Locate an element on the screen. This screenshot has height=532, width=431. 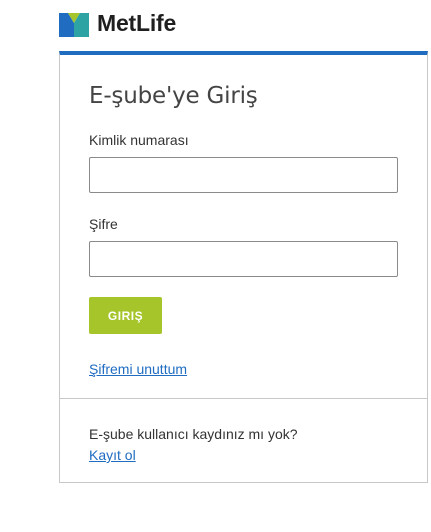
password-label: Şifre is located at coordinates (103, 224).